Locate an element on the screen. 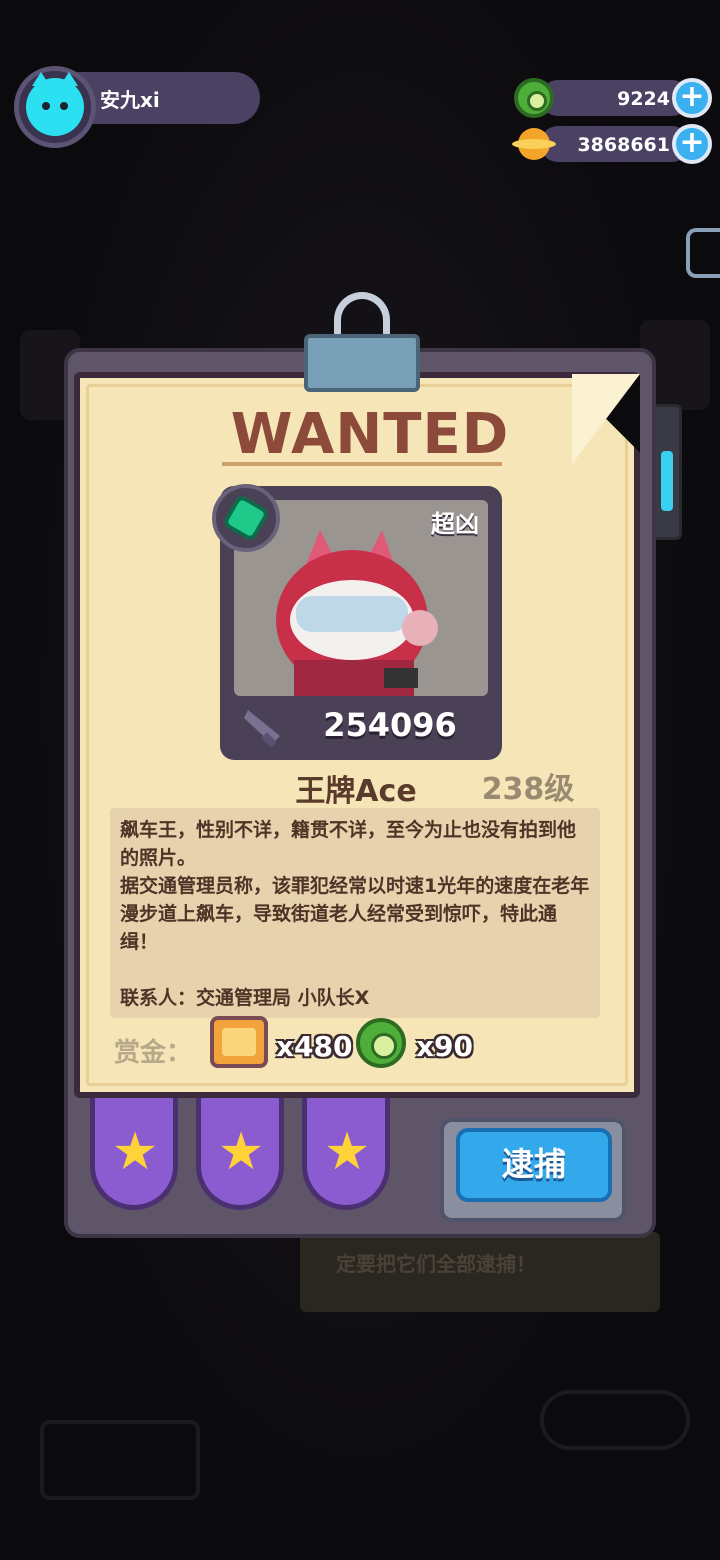 Image resolution: width=720 pixels, height=1560 pixels. reward-label: 赏金： is located at coordinates (153, 1053).